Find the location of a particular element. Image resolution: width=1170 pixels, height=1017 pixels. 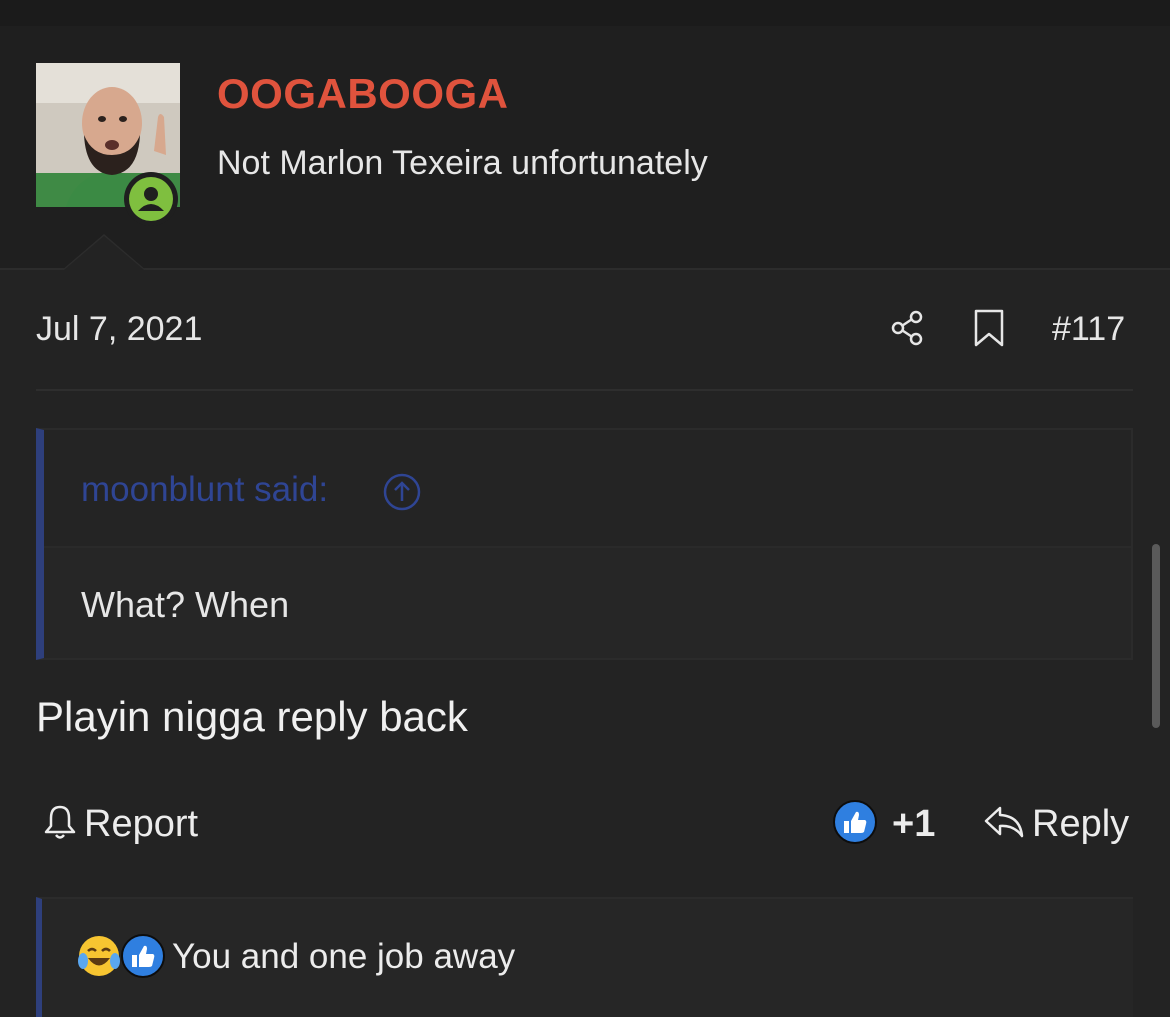

report-button: Report is located at coordinates (120, 824).